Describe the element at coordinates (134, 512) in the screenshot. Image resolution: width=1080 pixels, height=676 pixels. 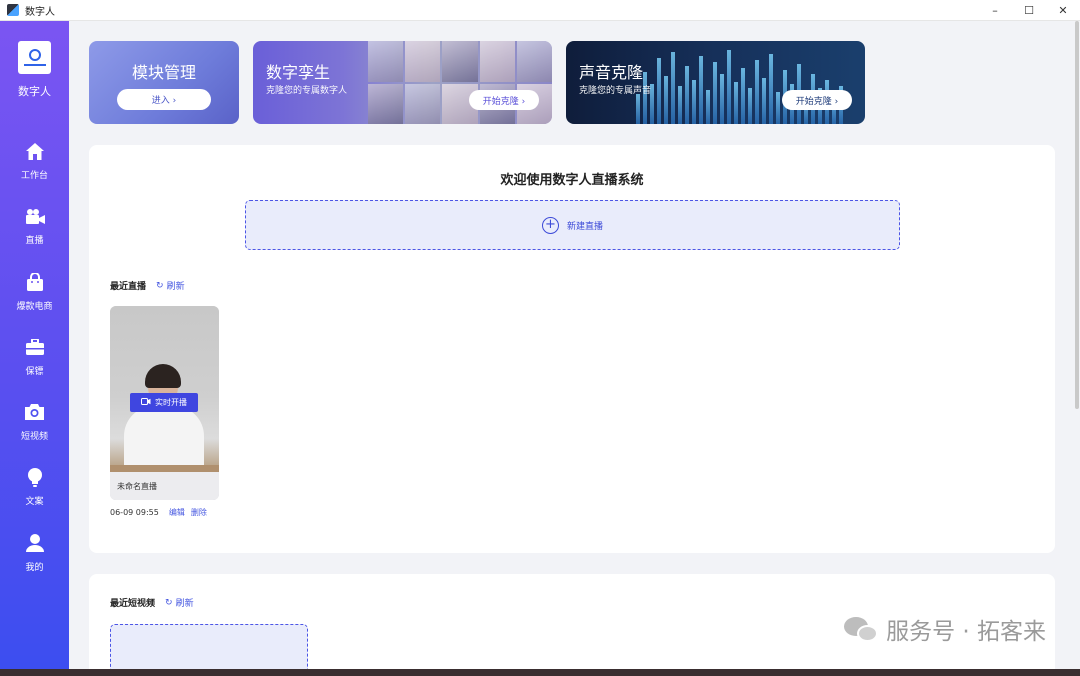
I see `live-timestamp: 06-09 09:55` at that location.